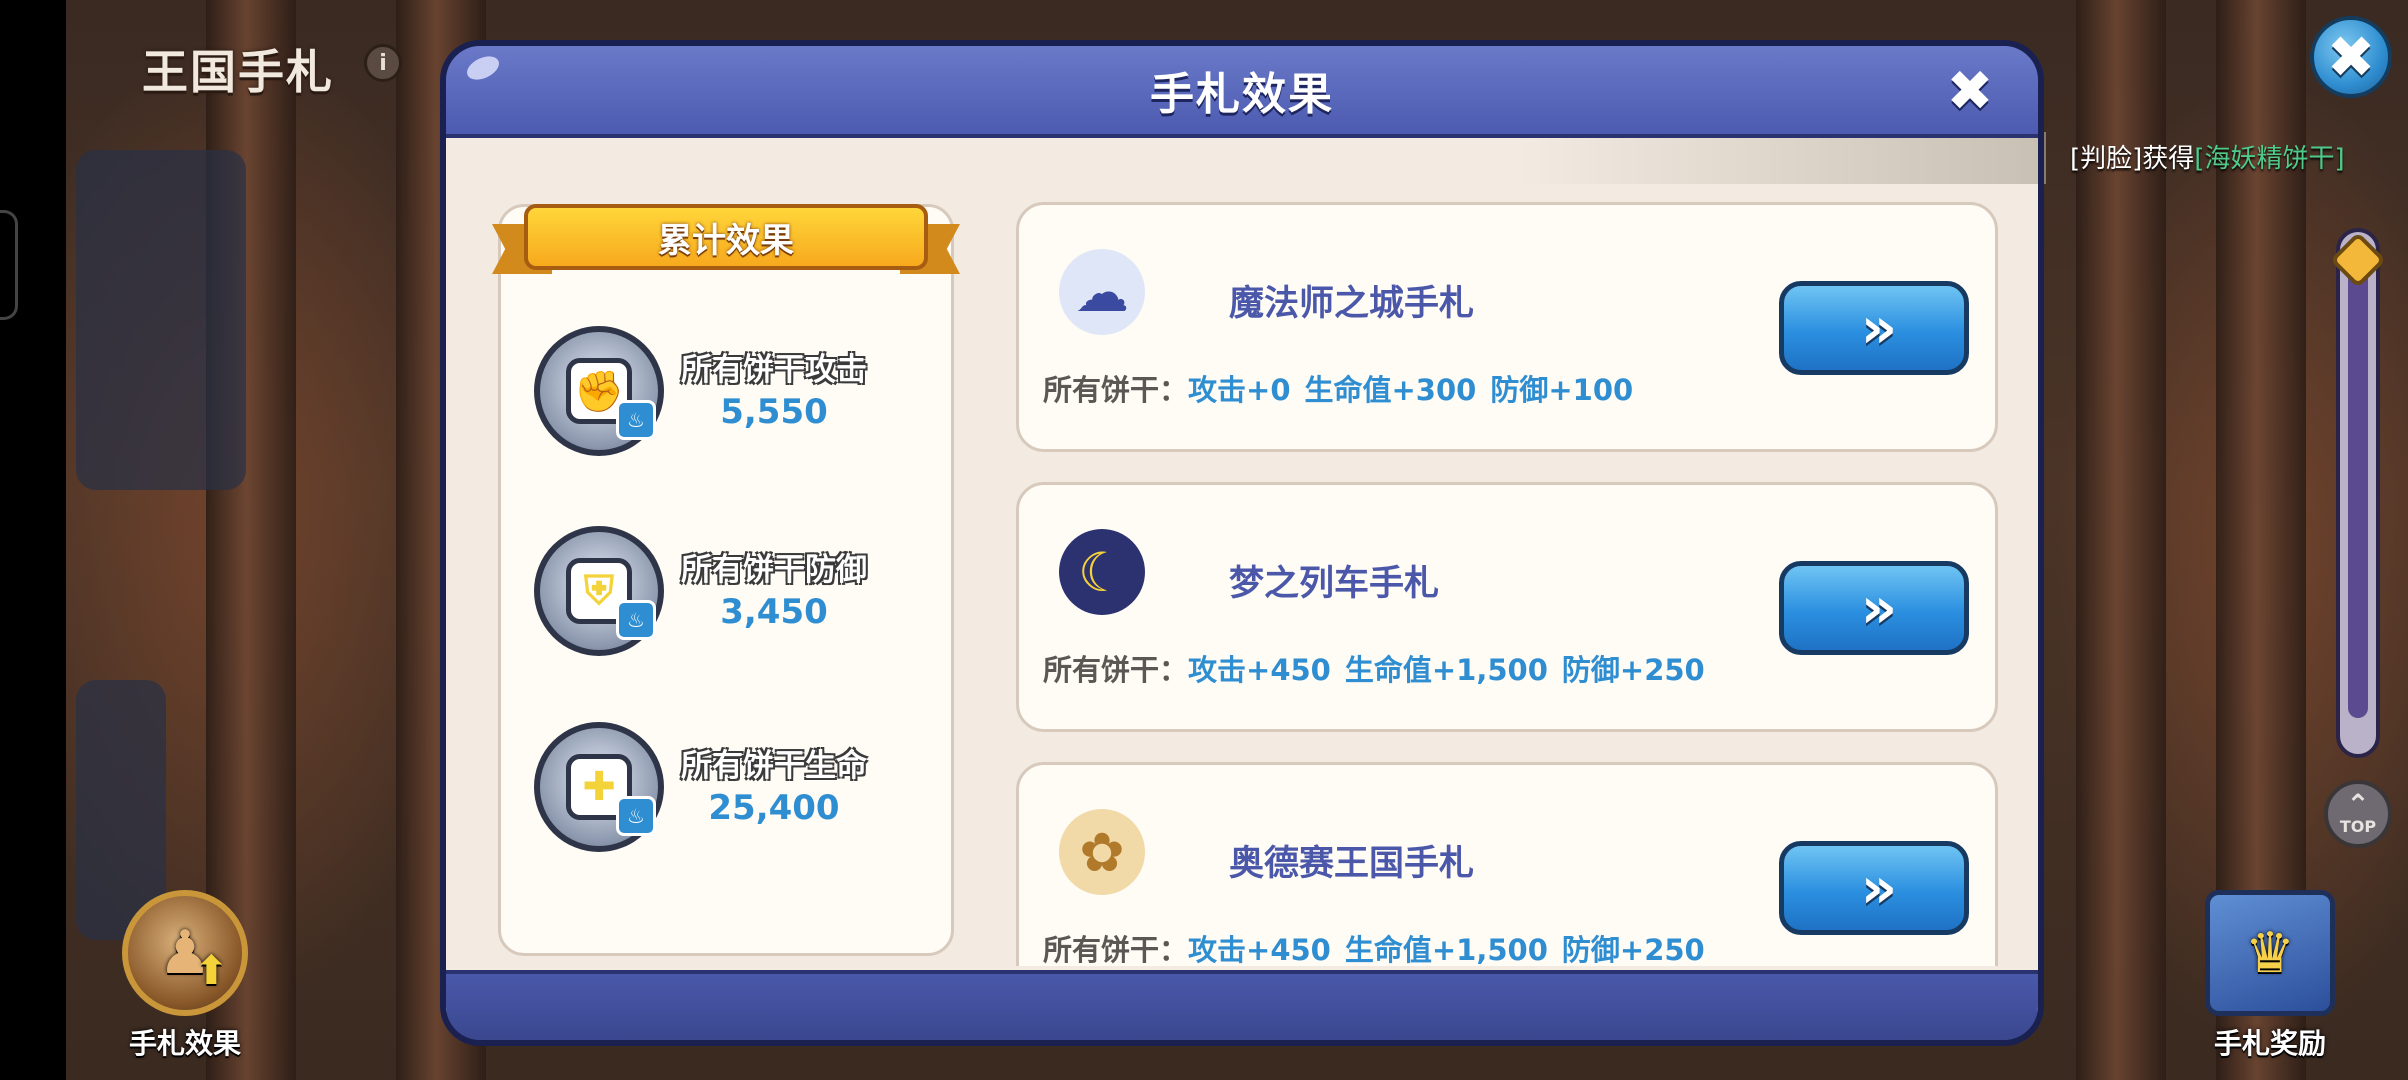 Image resolution: width=2408 pixels, height=1080 pixels. I want to click on scrollbar-track, so click(2358, 493).